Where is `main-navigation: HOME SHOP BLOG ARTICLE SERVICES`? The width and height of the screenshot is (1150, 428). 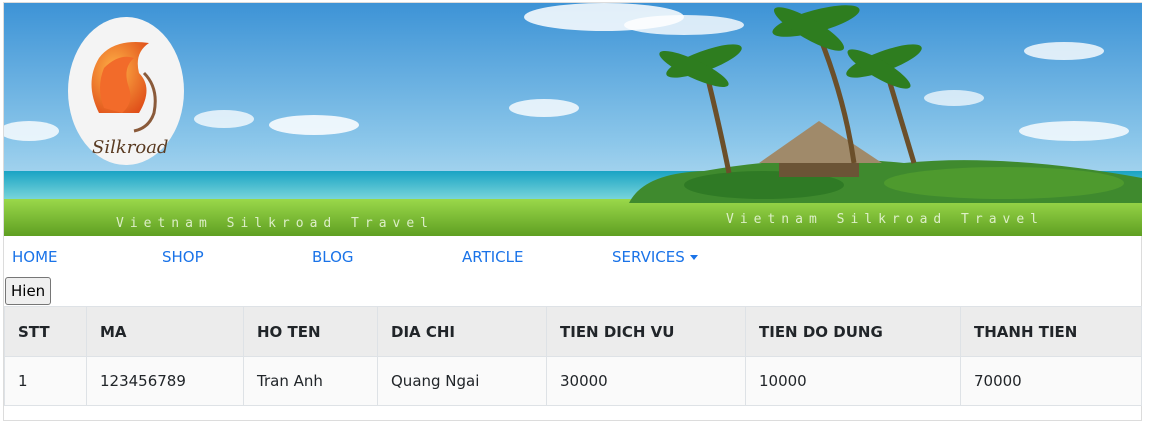
main-navigation: HOME SHOP BLOG ARTICLE SERVICES is located at coordinates (573, 257).